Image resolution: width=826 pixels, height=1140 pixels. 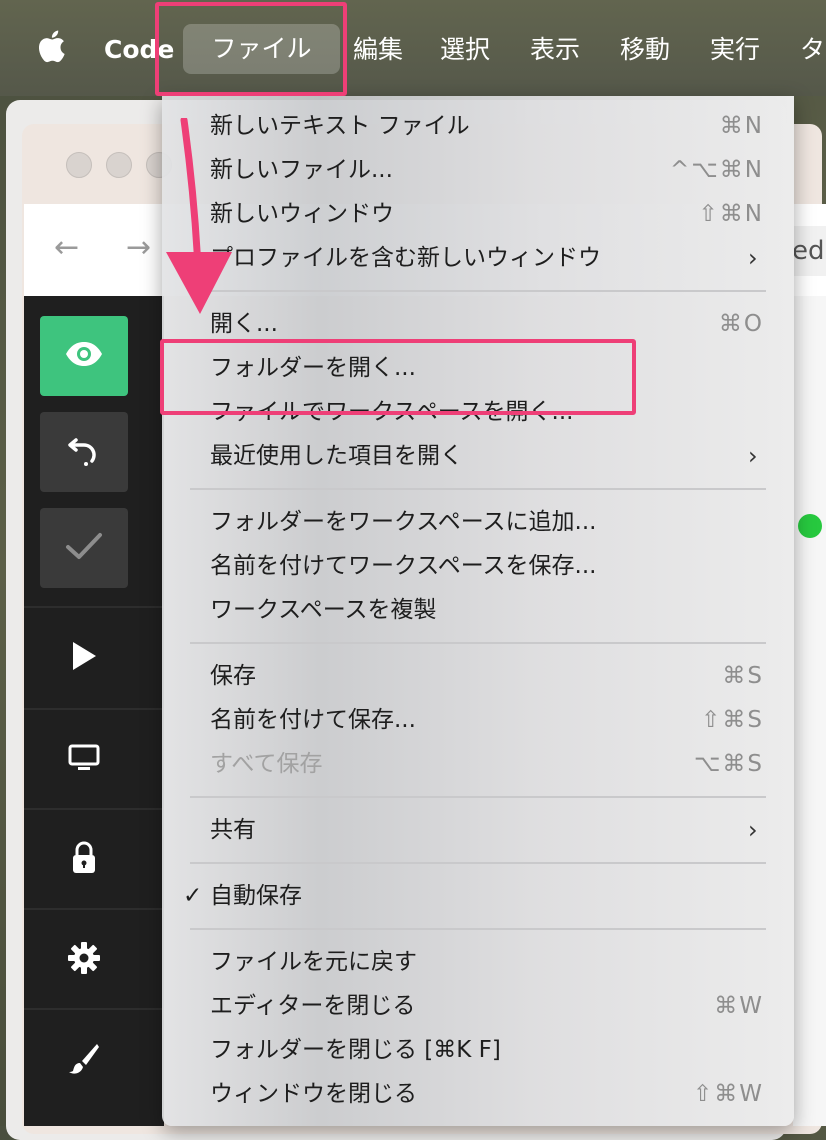 I want to click on arrow-left-icon: ←, so click(x=66, y=248).